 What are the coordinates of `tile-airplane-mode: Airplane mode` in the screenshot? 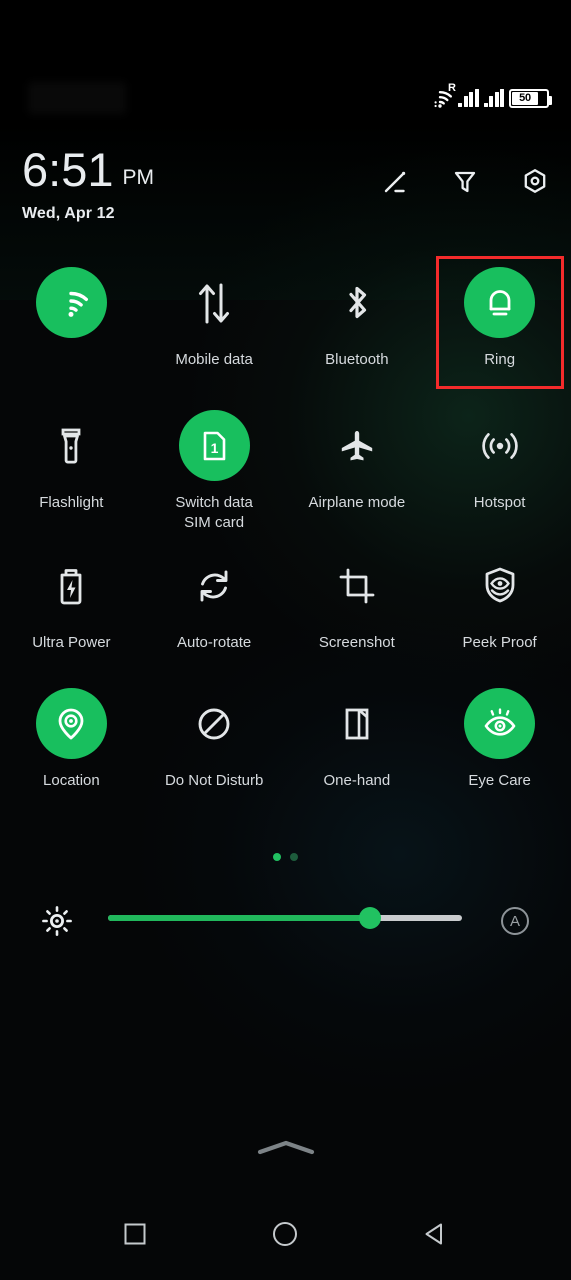 It's located at (357, 468).